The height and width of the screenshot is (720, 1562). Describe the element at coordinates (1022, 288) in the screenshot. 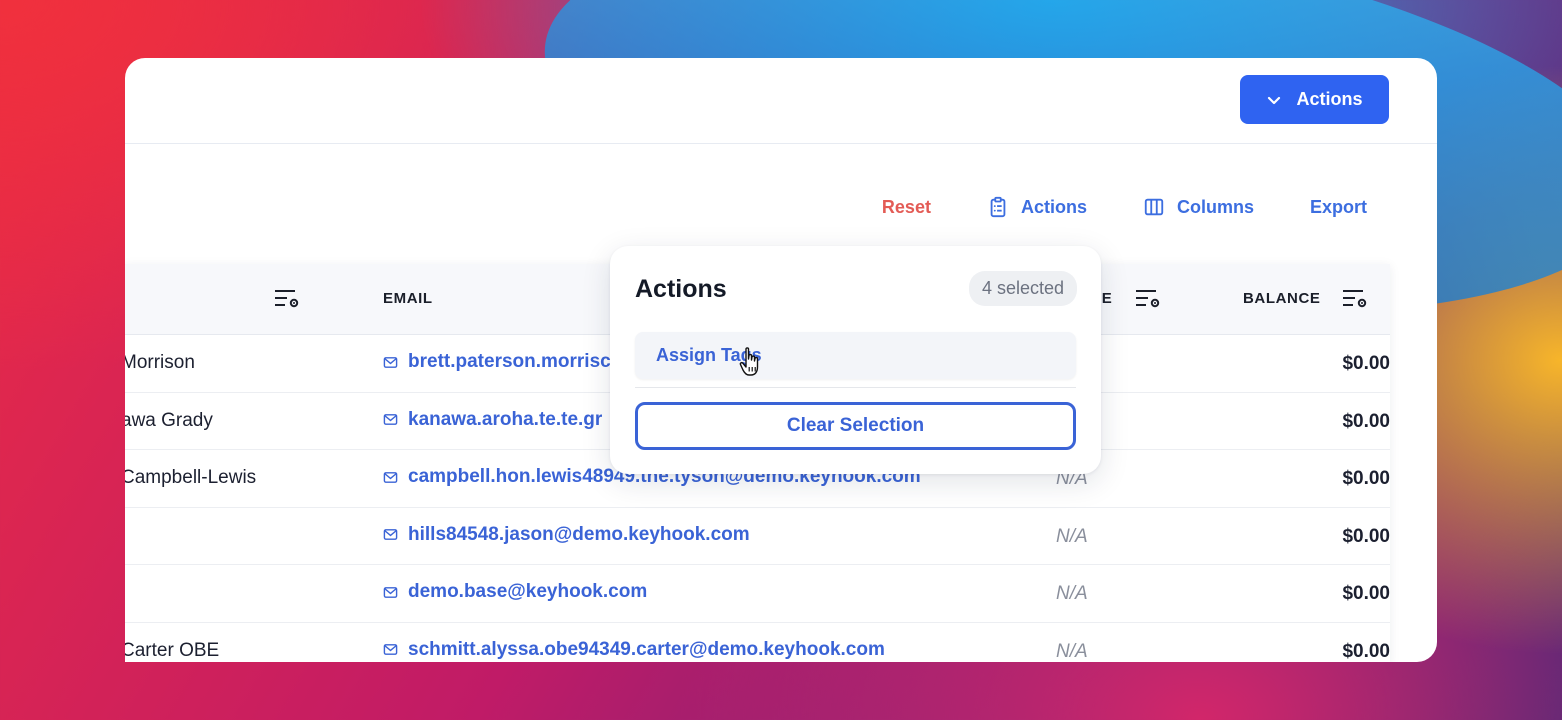

I see `selected-count-badge: 4 selected` at that location.